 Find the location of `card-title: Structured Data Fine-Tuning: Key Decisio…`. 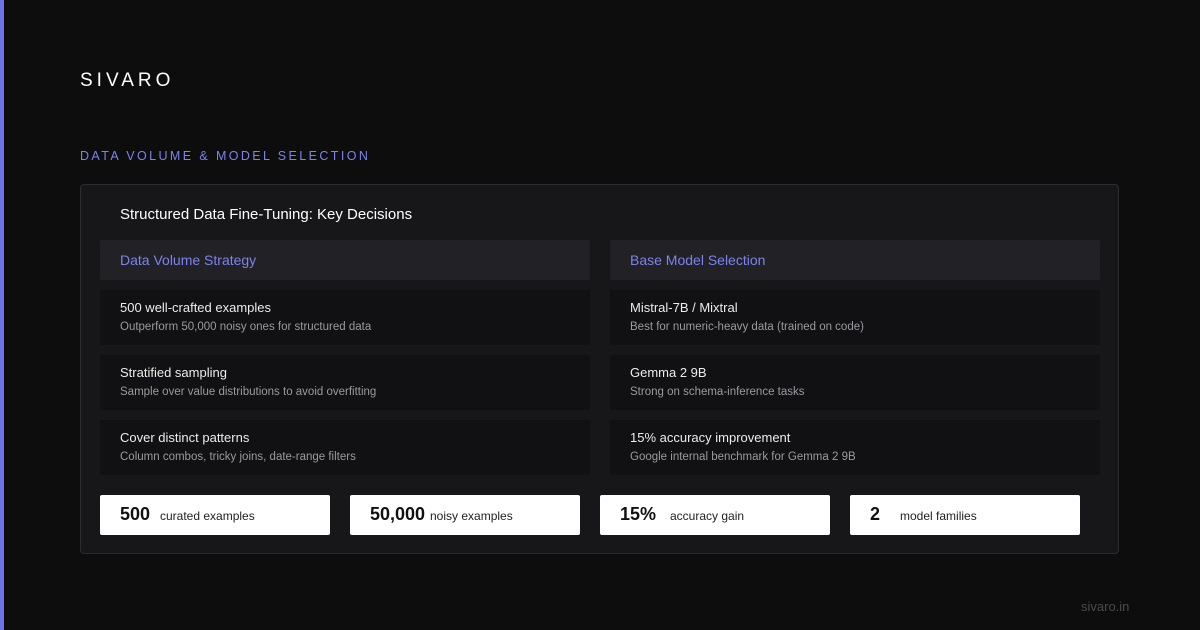

card-title: Structured Data Fine-Tuning: Key Decisio… is located at coordinates (266, 214).